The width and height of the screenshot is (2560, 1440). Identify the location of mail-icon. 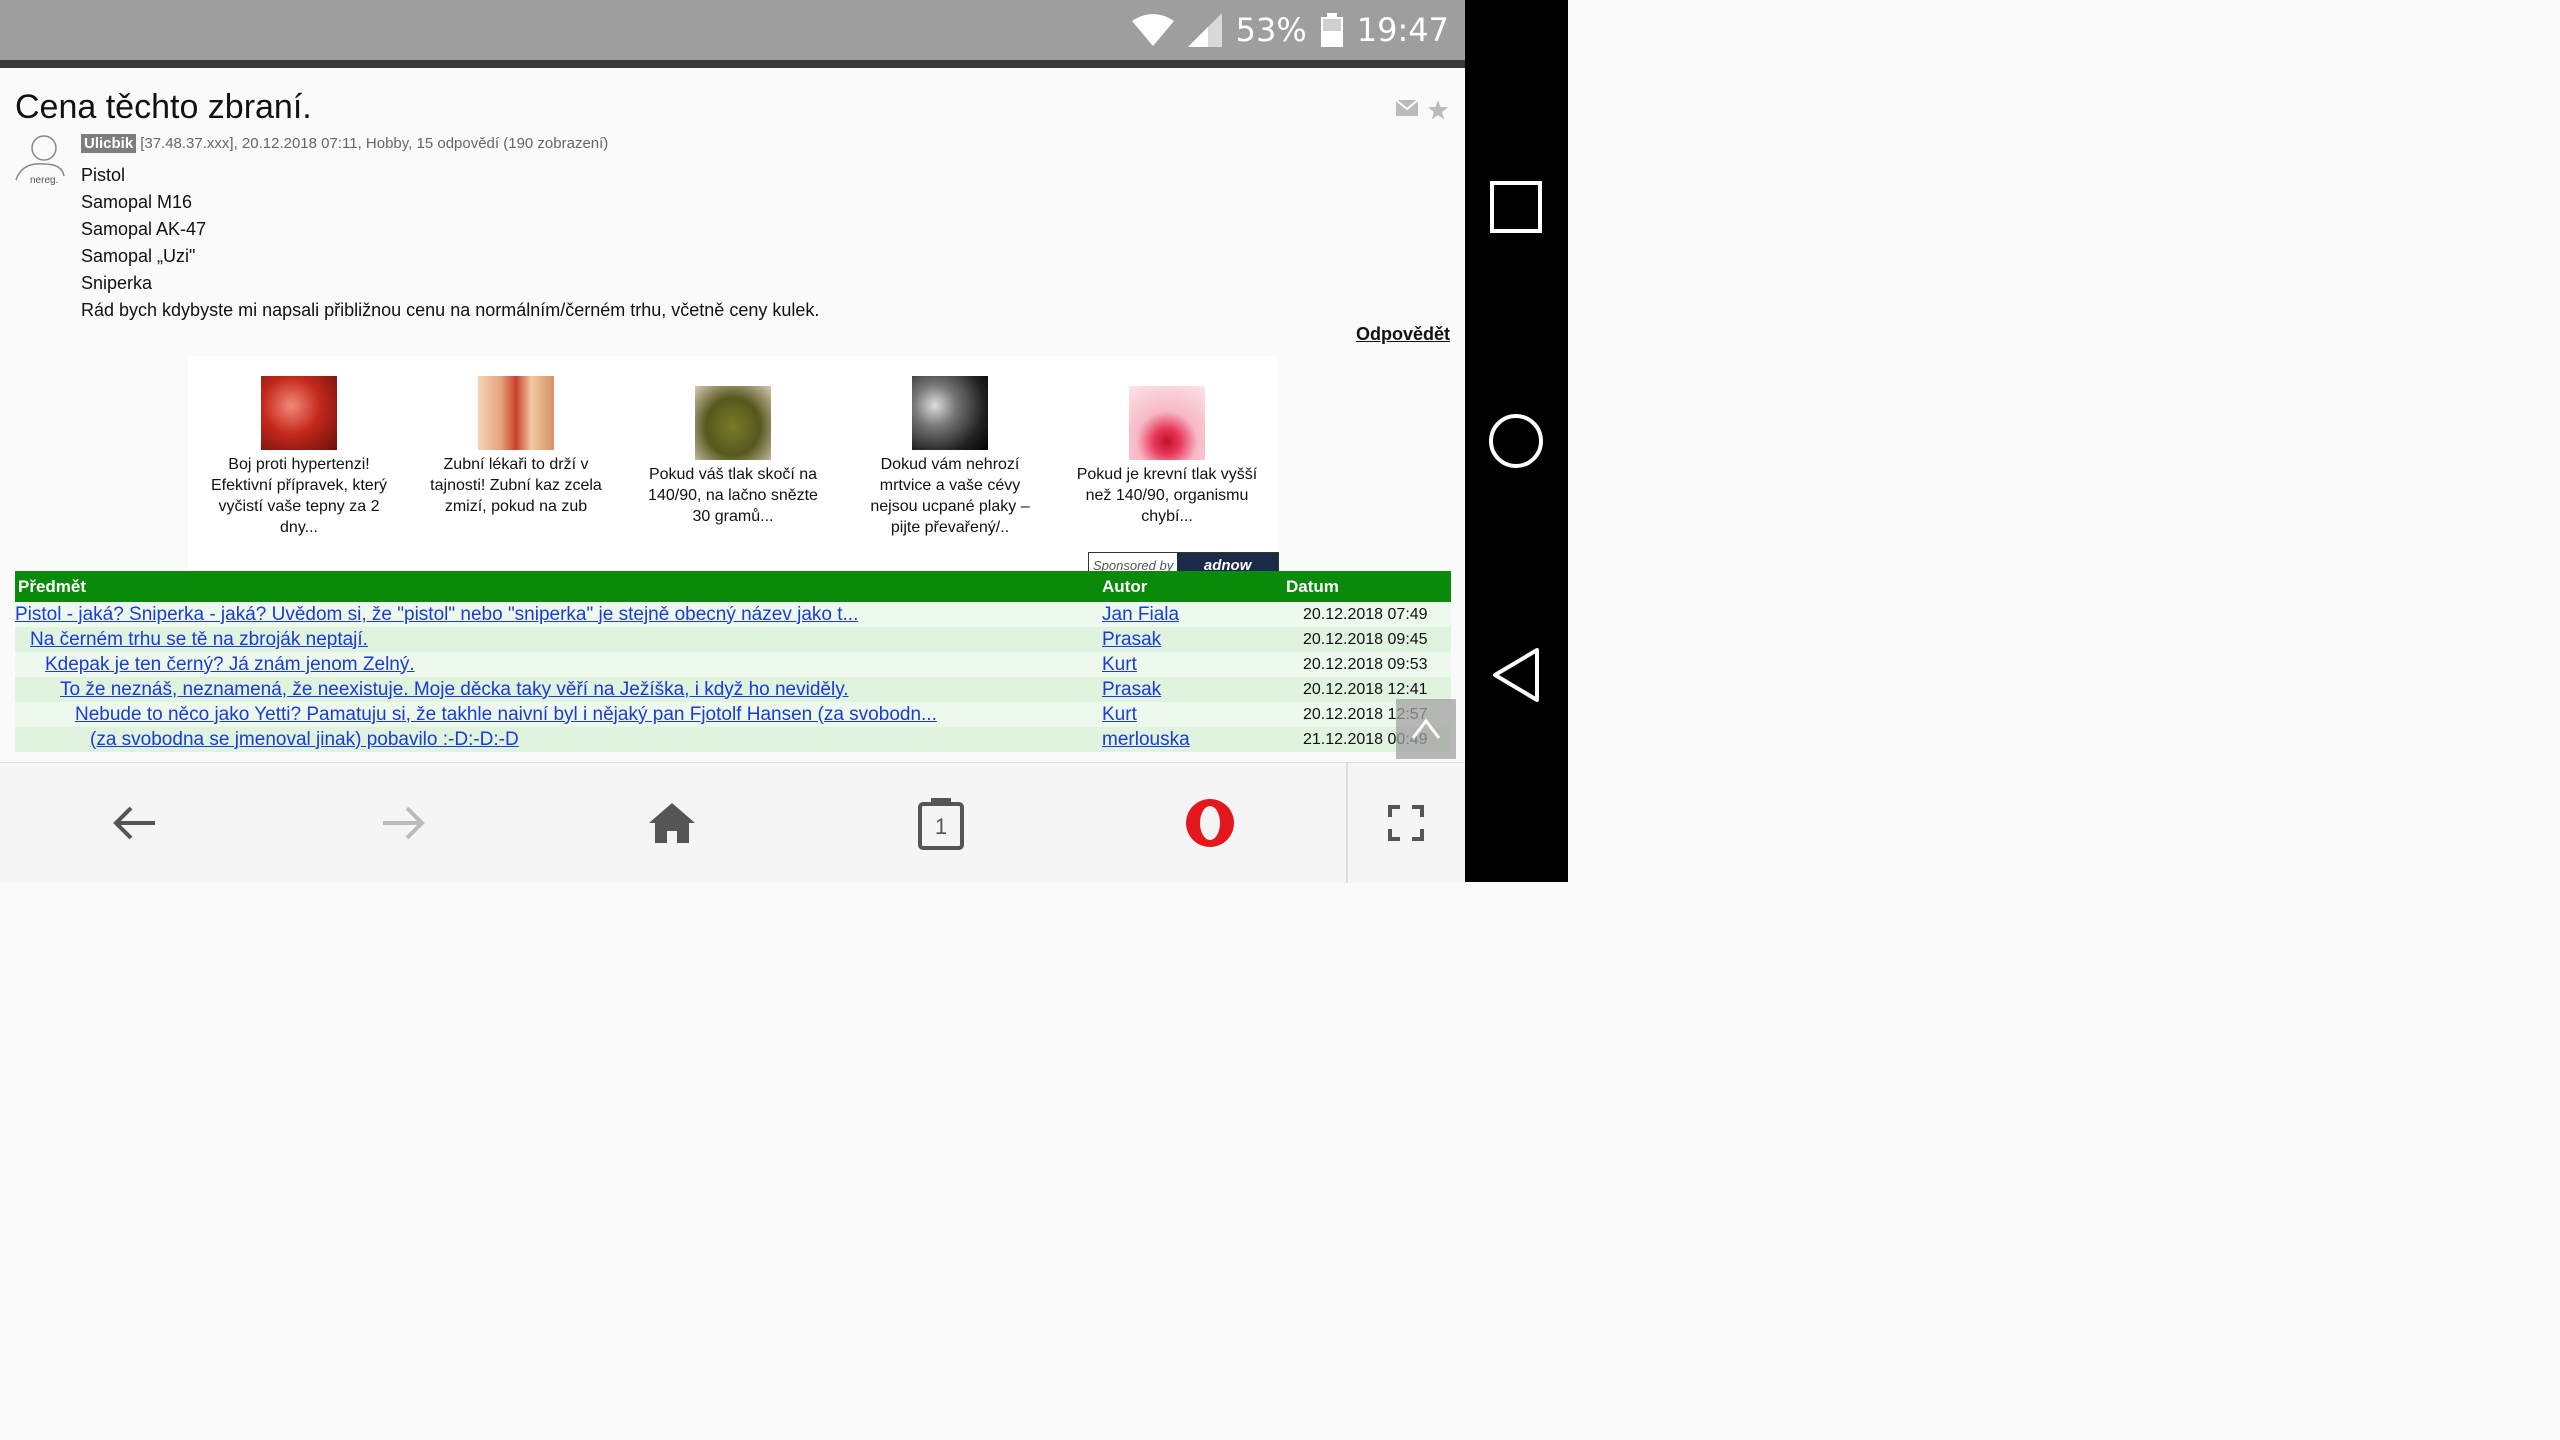
(1407, 108).